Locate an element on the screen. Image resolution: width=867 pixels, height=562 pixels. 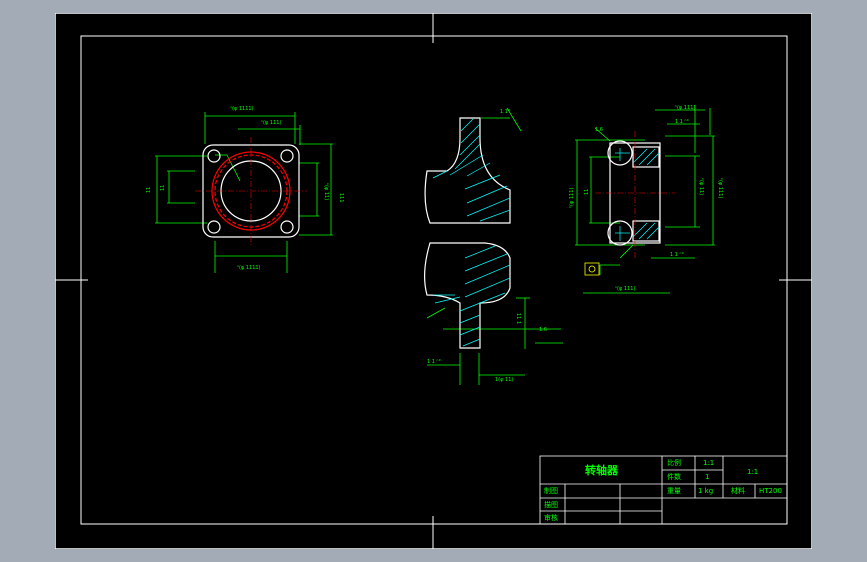
side-dim-left-inner: 11 is located at coordinates (587, 192).